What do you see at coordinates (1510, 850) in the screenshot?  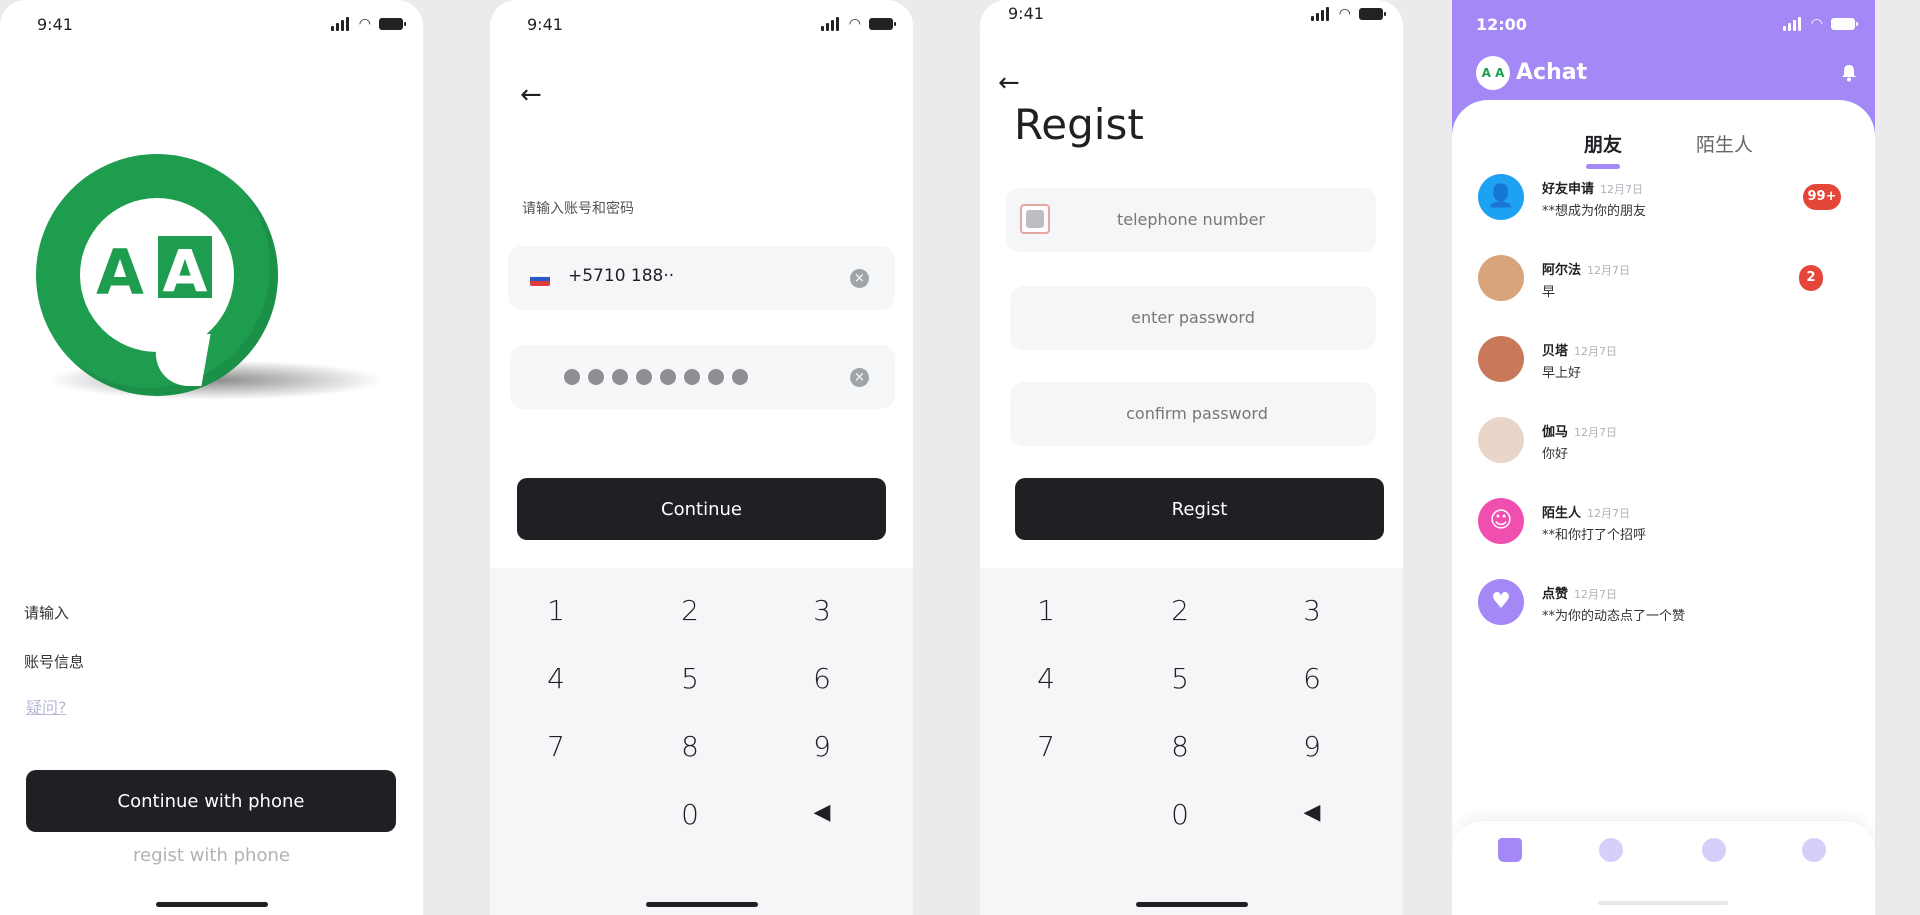 I see `home-icon` at bounding box center [1510, 850].